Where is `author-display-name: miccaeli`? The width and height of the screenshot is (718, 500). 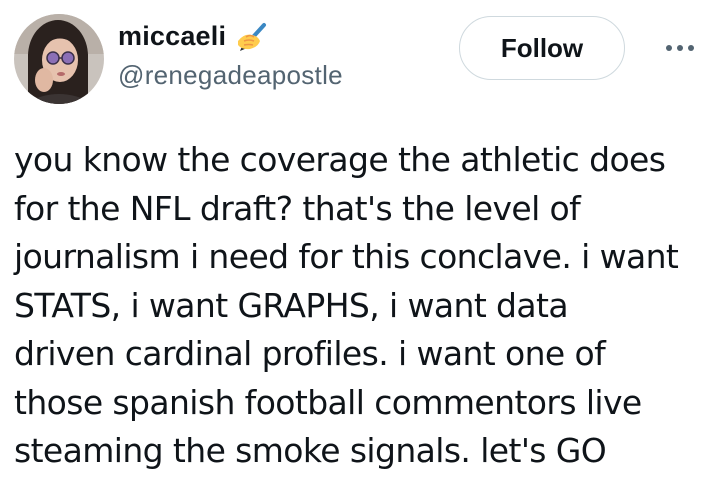 author-display-name: miccaeli is located at coordinates (172, 36).